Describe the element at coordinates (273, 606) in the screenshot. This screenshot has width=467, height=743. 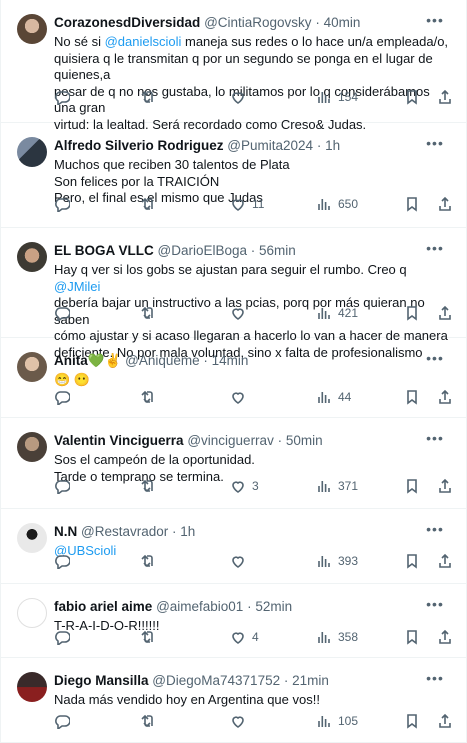
I see `timestamp: 52min` at that location.